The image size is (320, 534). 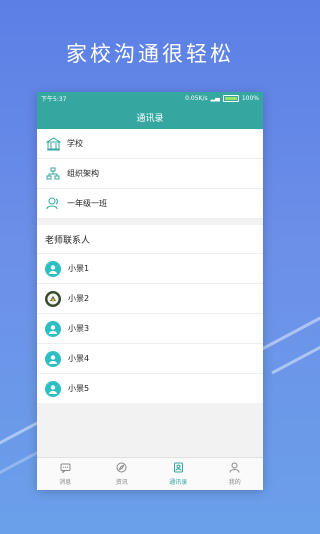 I want to click on page-title: 通讯录, so click(x=150, y=118).